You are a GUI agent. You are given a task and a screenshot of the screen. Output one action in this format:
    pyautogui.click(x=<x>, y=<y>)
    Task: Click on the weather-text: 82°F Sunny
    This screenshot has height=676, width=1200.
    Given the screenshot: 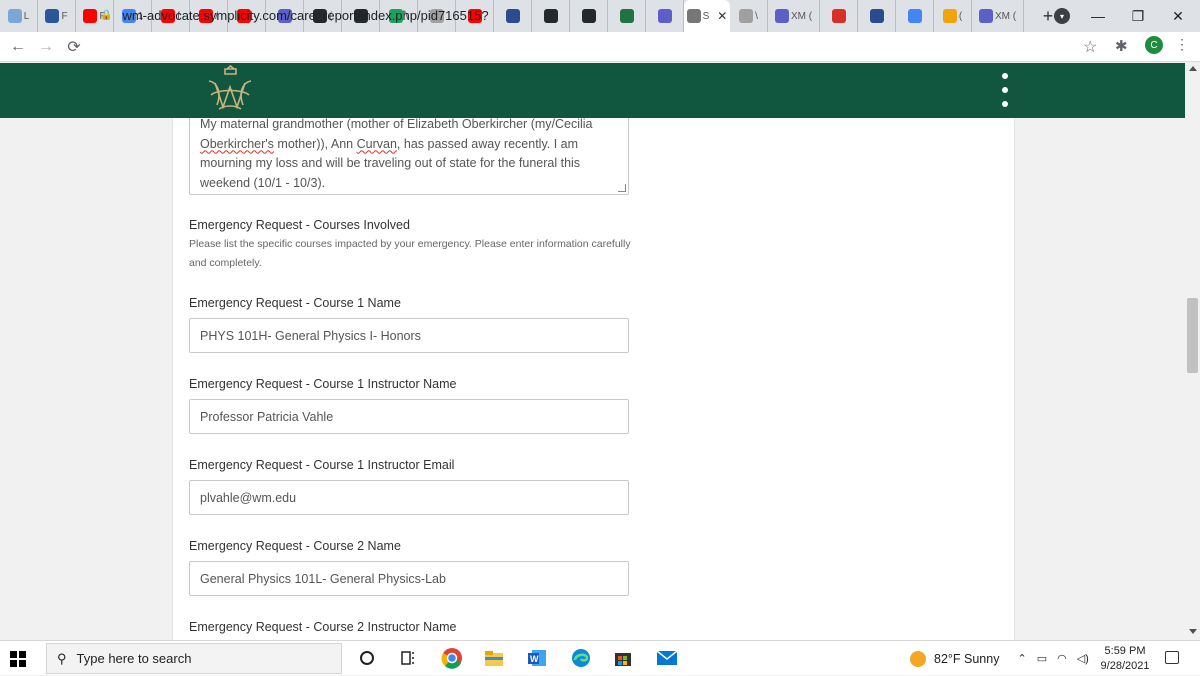 What is the action you would take?
    pyautogui.click(x=966, y=659)
    